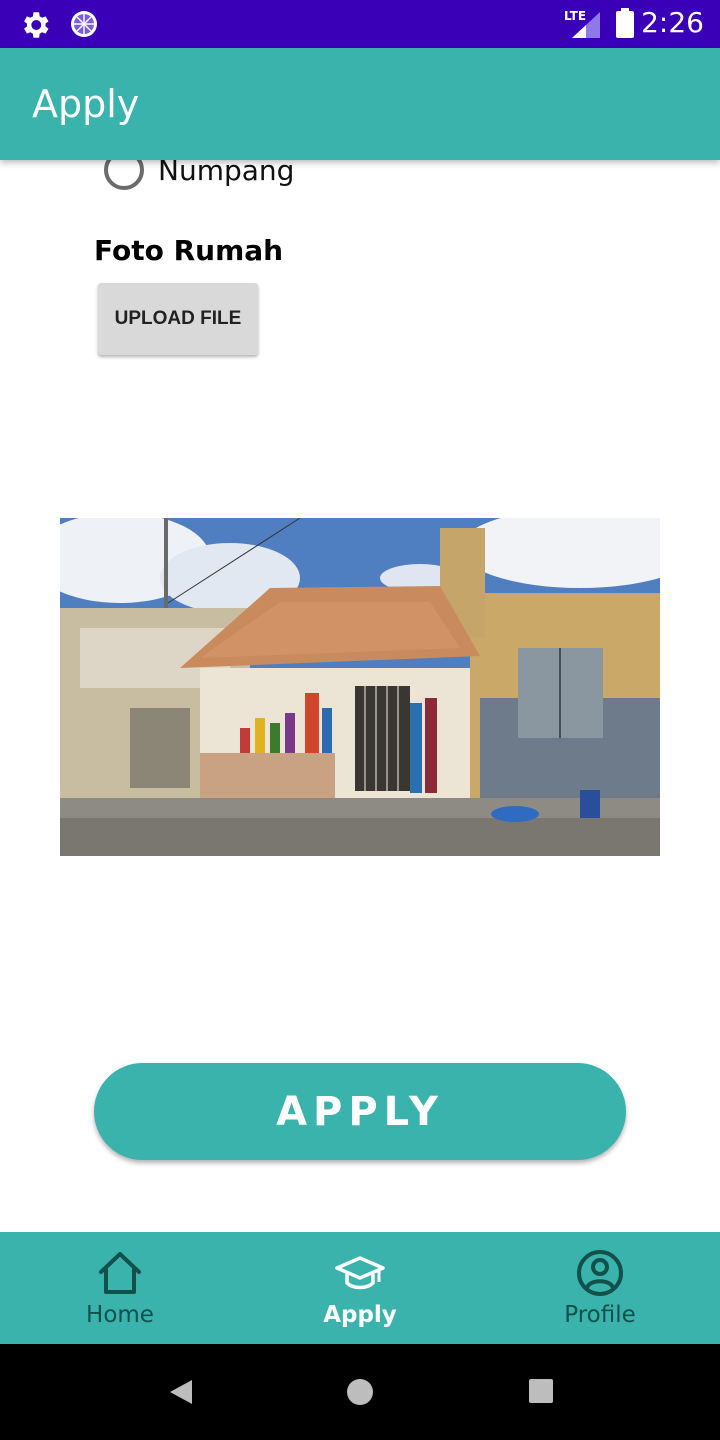 The image size is (720, 1440). What do you see at coordinates (360, 1315) in the screenshot?
I see `nav-label: Apply` at bounding box center [360, 1315].